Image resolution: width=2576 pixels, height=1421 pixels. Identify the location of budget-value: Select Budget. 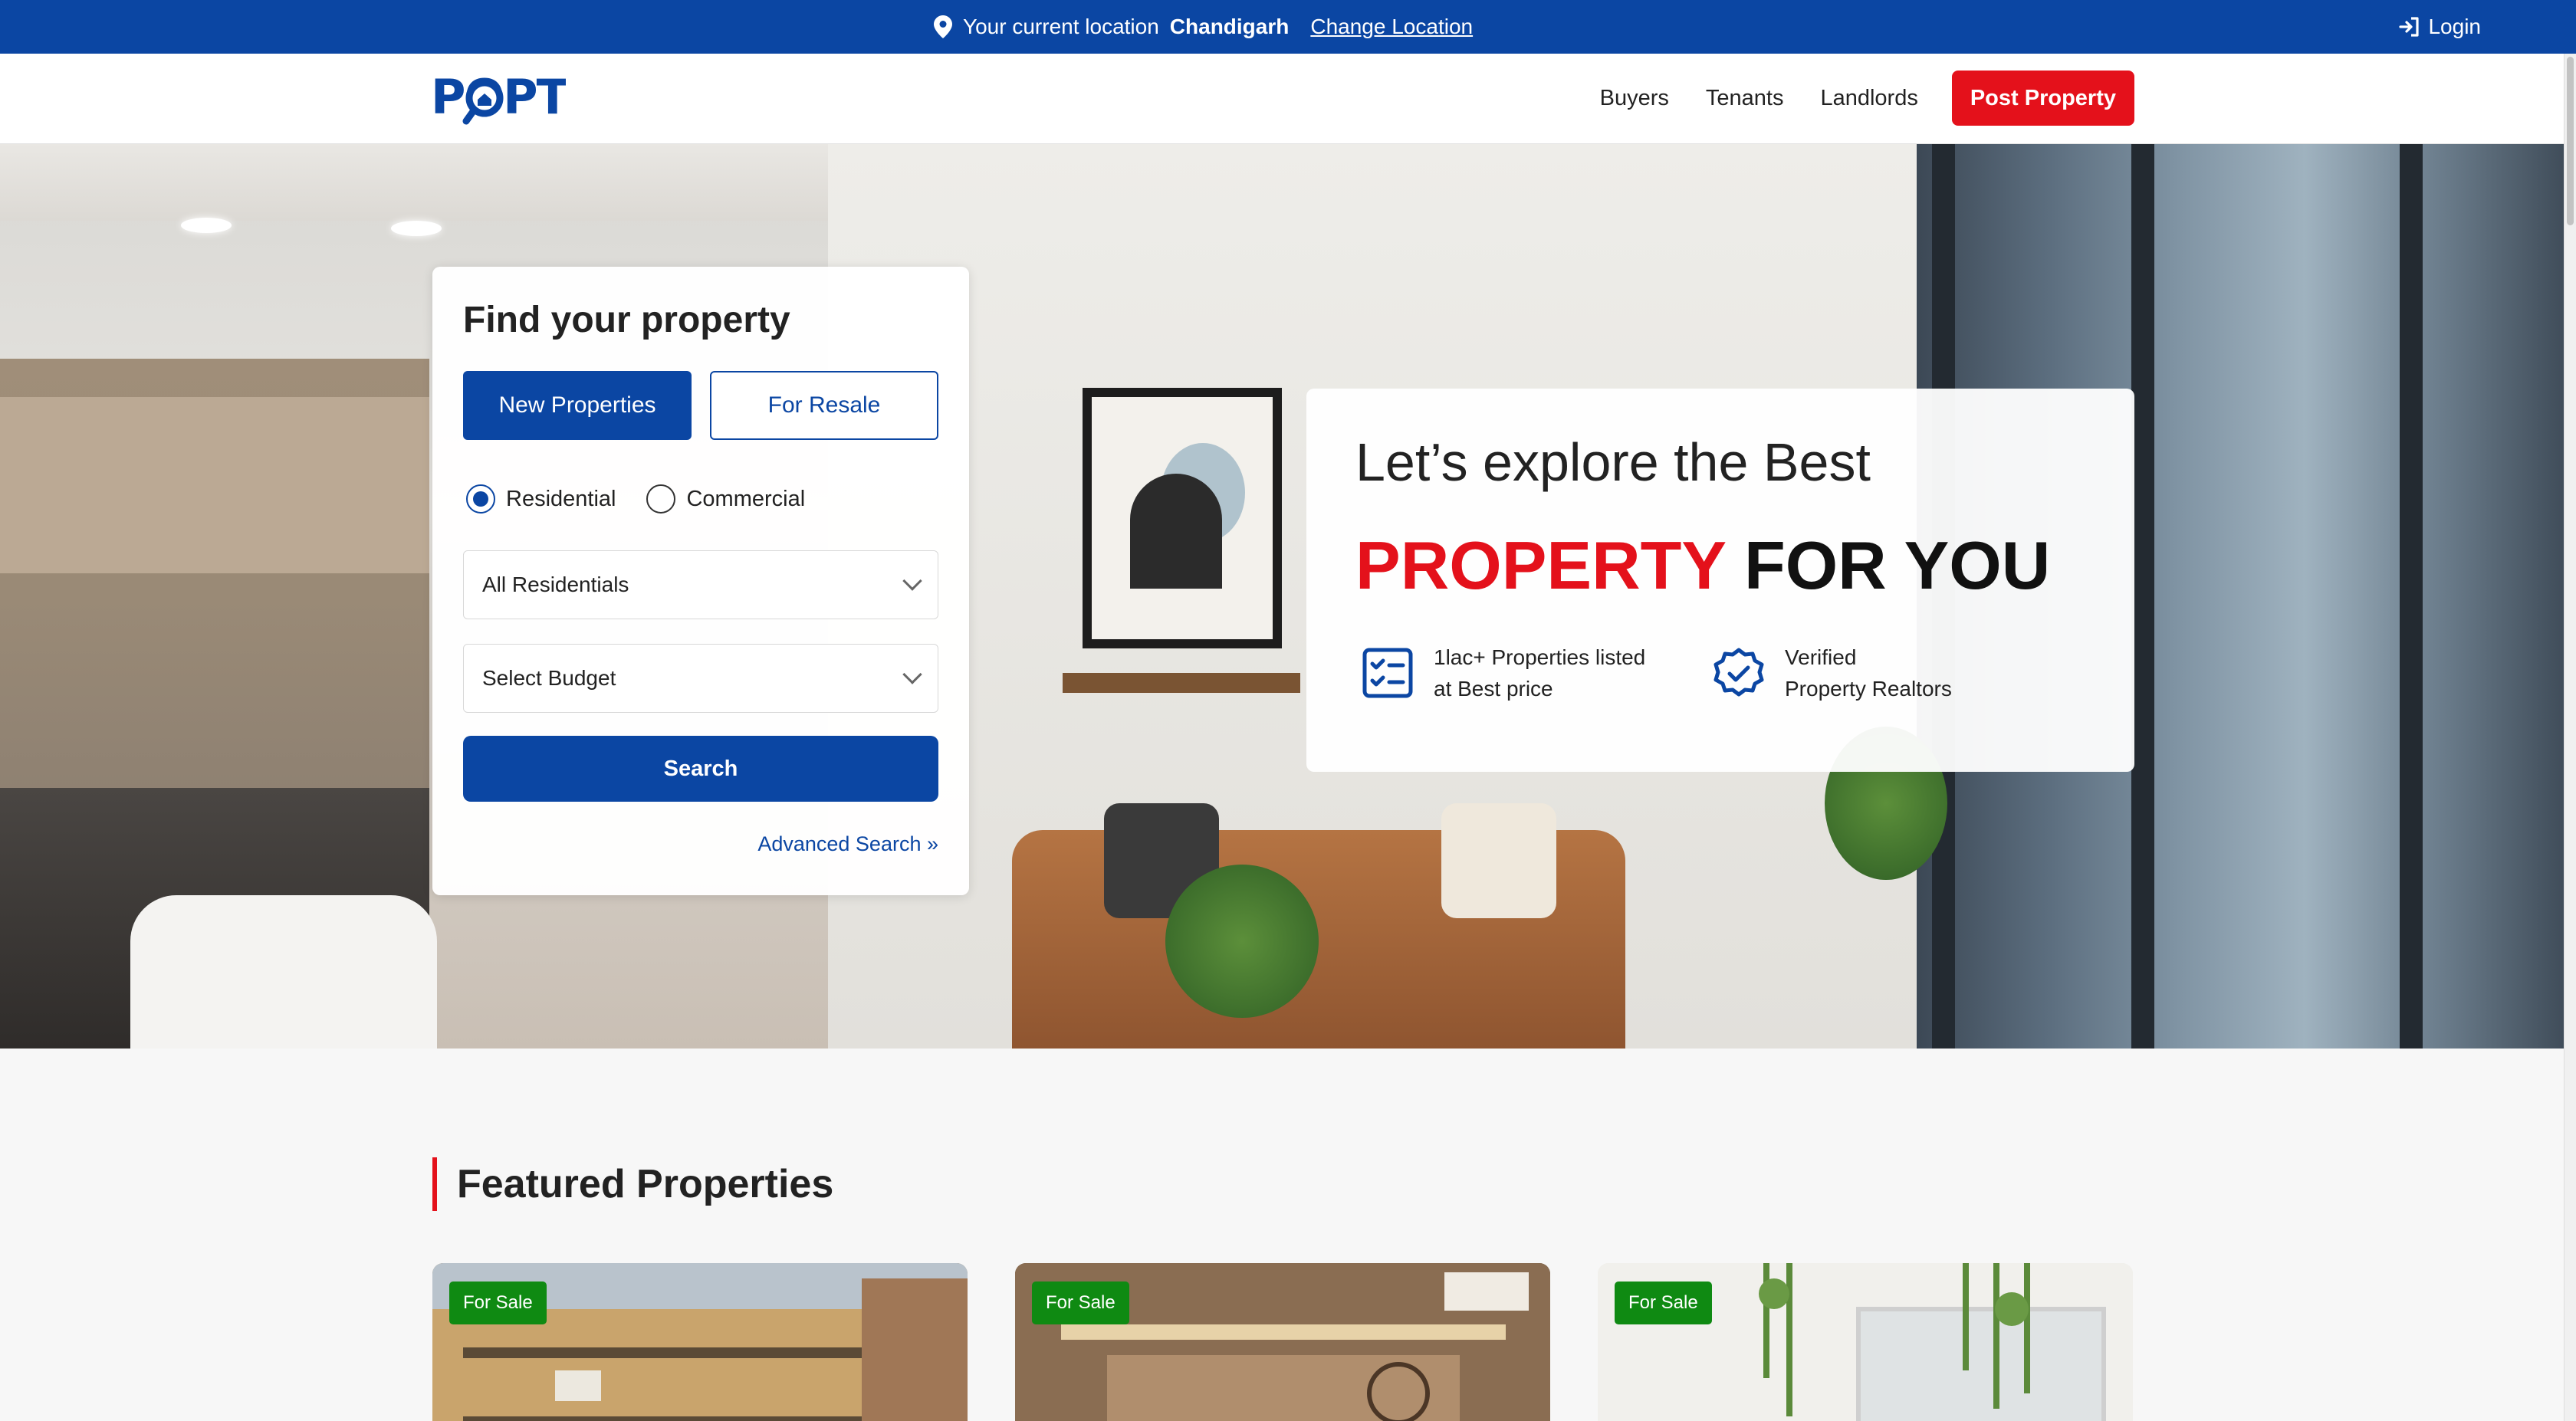
(549, 678).